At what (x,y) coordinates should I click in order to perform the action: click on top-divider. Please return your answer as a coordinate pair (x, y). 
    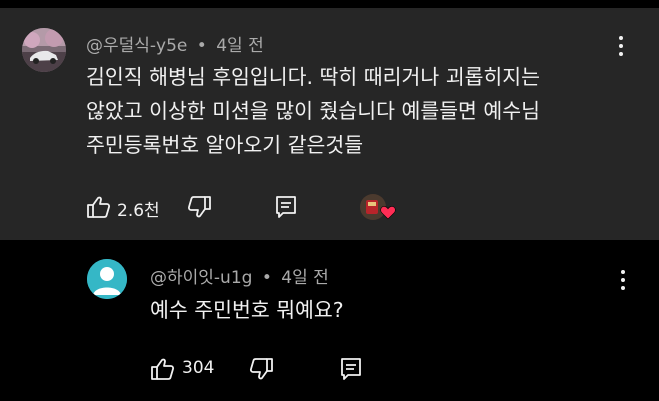
    Looking at the image, I should click on (329, 4).